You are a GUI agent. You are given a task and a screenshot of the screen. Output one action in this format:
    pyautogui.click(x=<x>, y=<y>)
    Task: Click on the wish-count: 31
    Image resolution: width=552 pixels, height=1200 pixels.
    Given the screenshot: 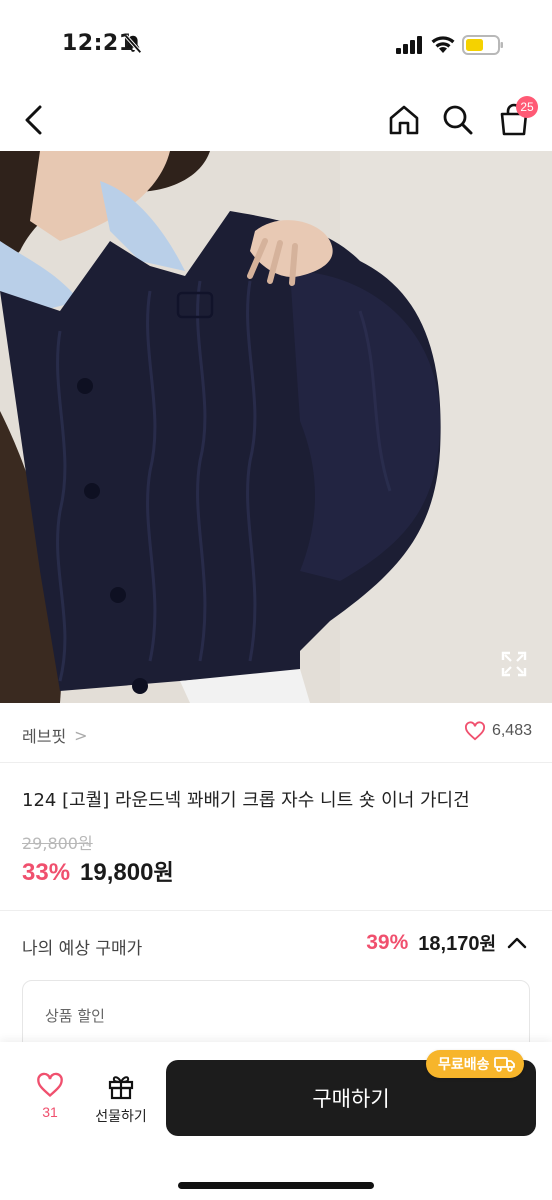 What is the action you would take?
    pyautogui.click(x=50, y=1112)
    